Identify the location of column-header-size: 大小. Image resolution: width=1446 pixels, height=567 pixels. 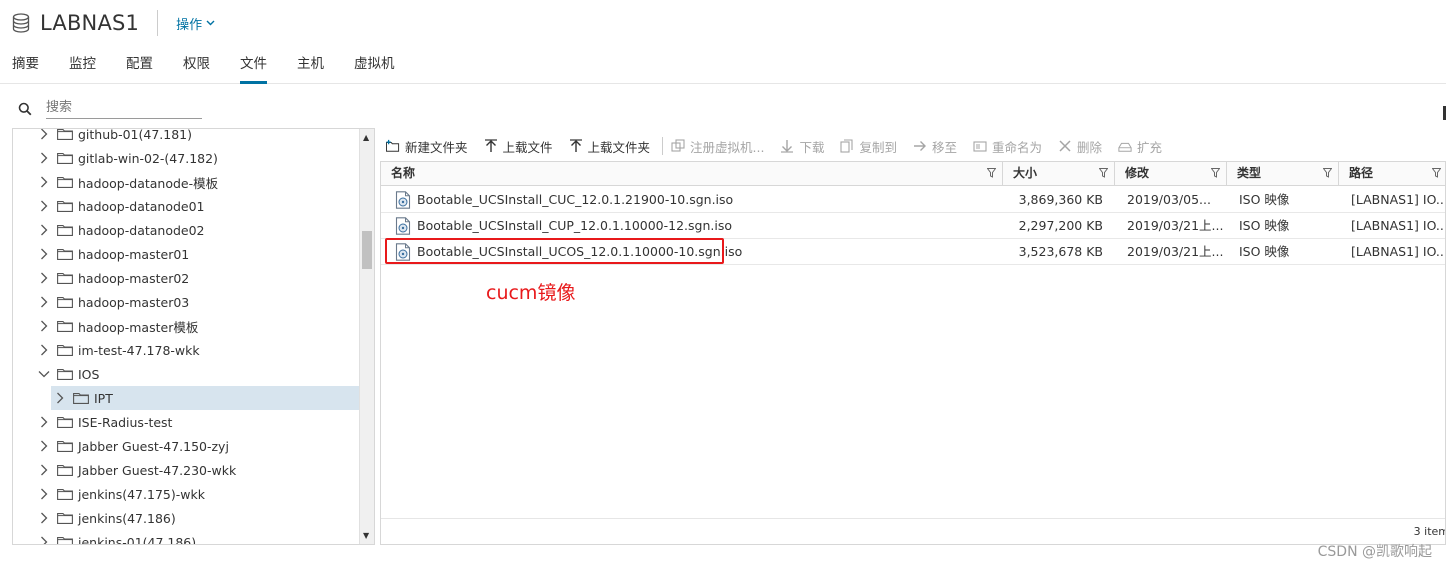
(1059, 174).